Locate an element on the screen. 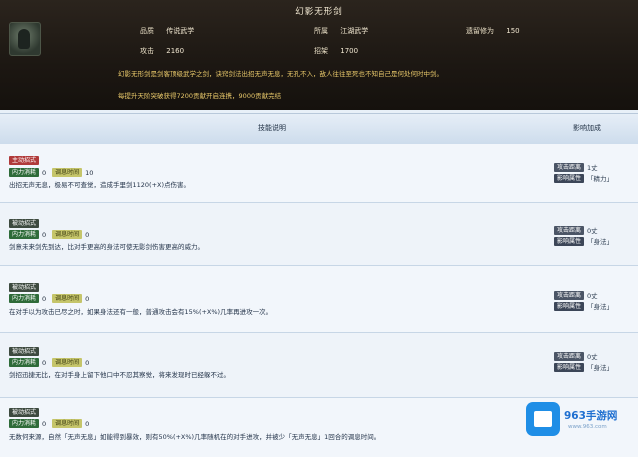 The width and height of the screenshot is (638, 457). range-value: 1丈 is located at coordinates (592, 168).